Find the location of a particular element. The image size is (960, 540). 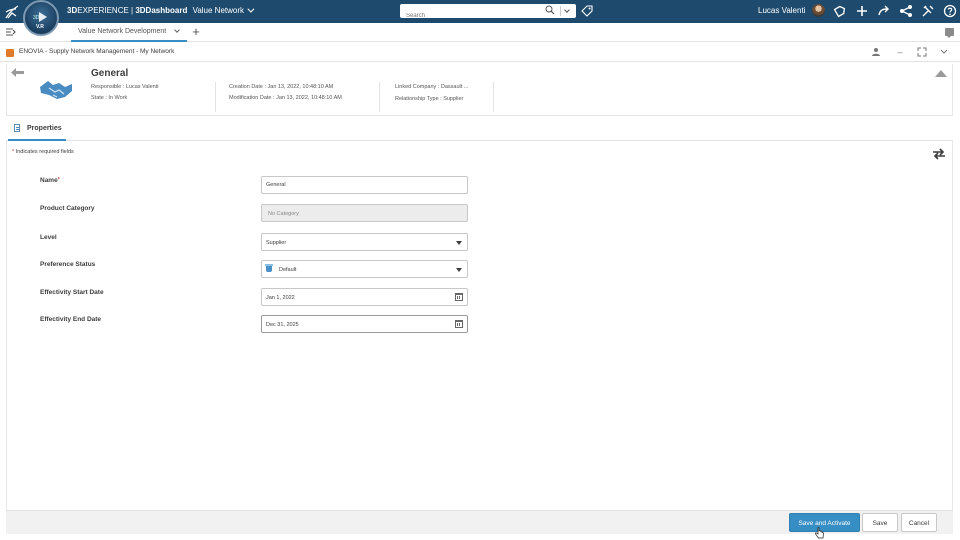

help-icon is located at coordinates (950, 11).